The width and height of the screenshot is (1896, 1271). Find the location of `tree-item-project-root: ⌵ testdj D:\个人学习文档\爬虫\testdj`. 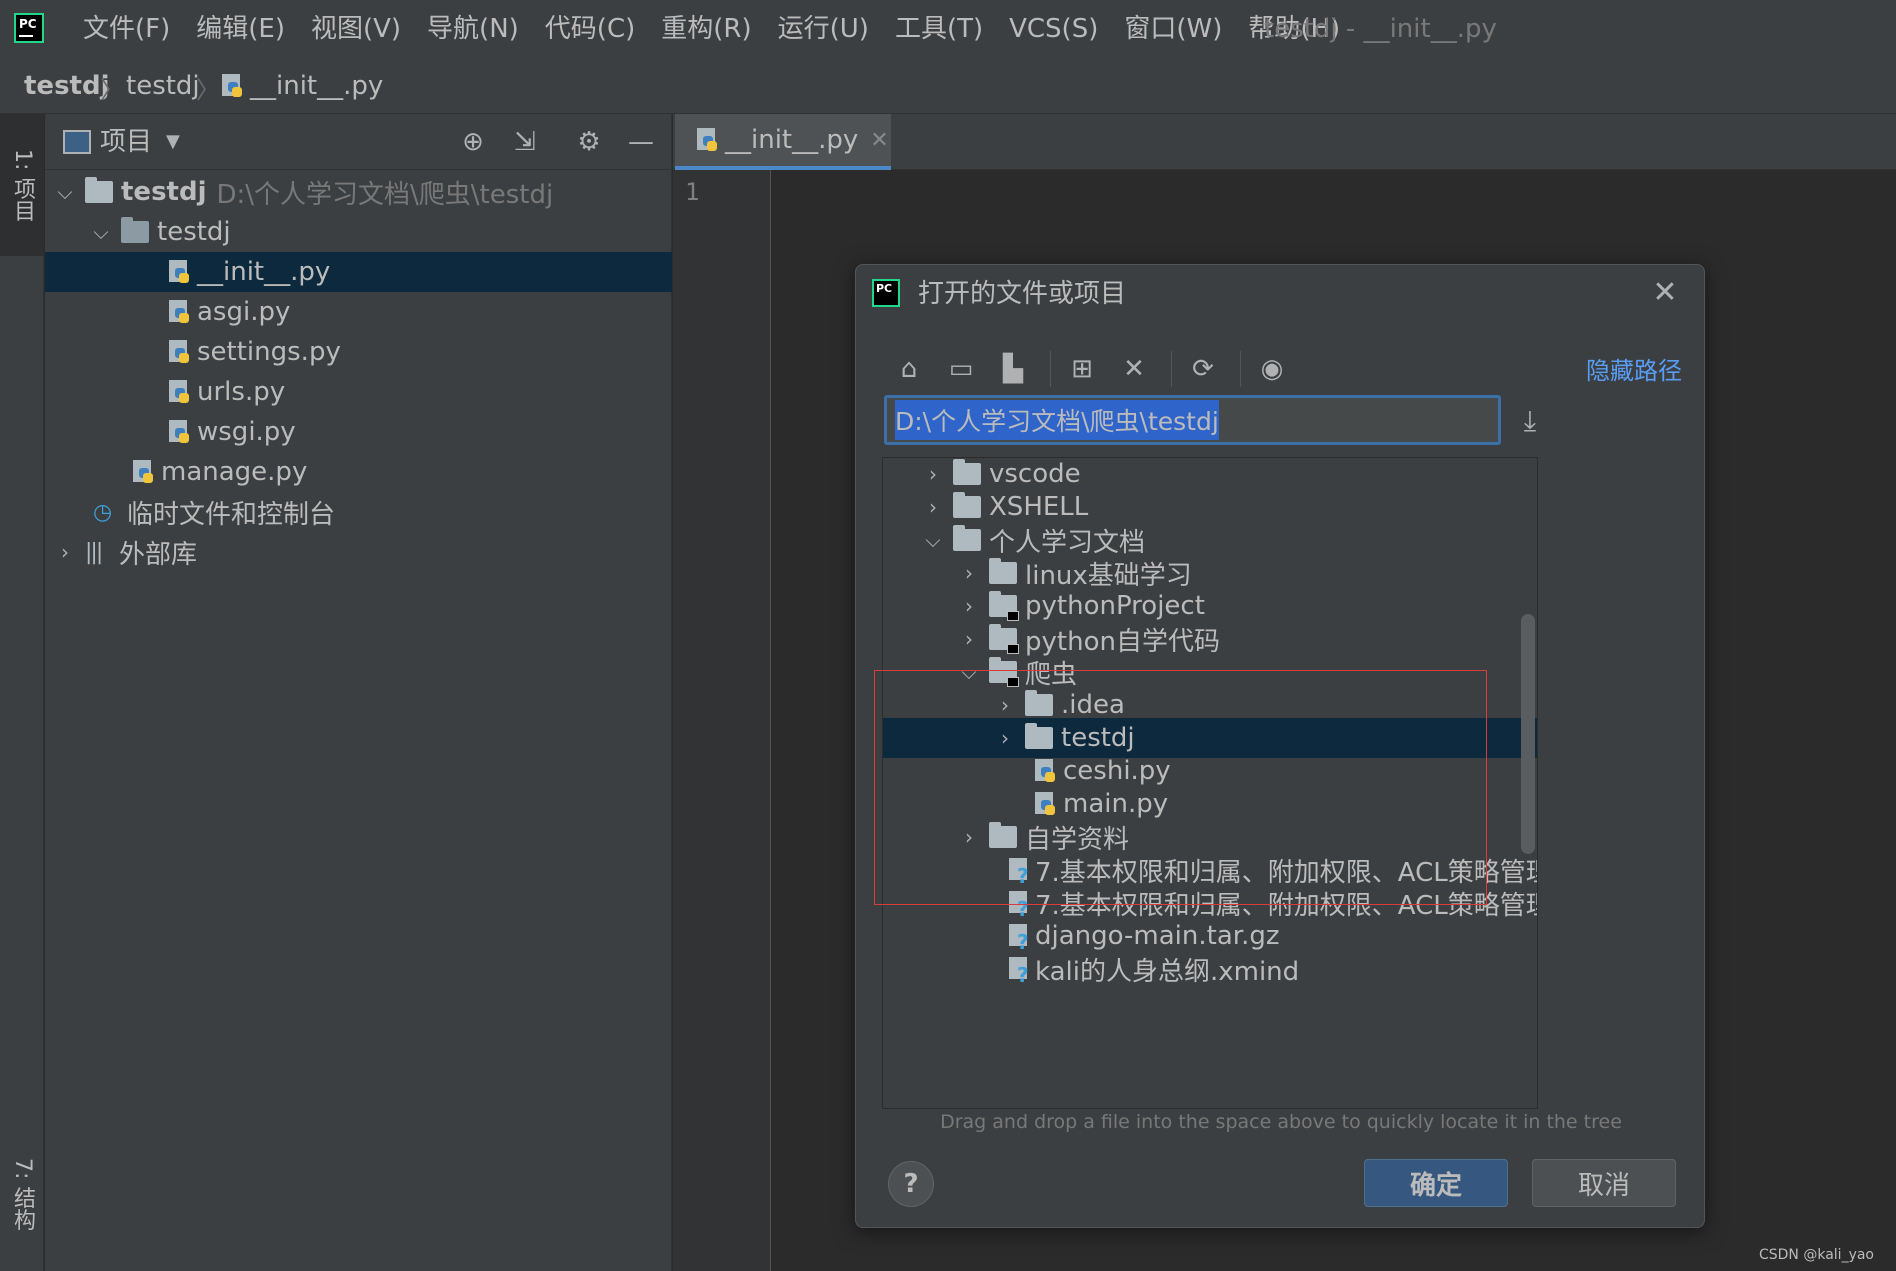

tree-item-project-root: ⌵ testdj D:\个人学习文档\爬虫\testdj is located at coordinates (358, 192).